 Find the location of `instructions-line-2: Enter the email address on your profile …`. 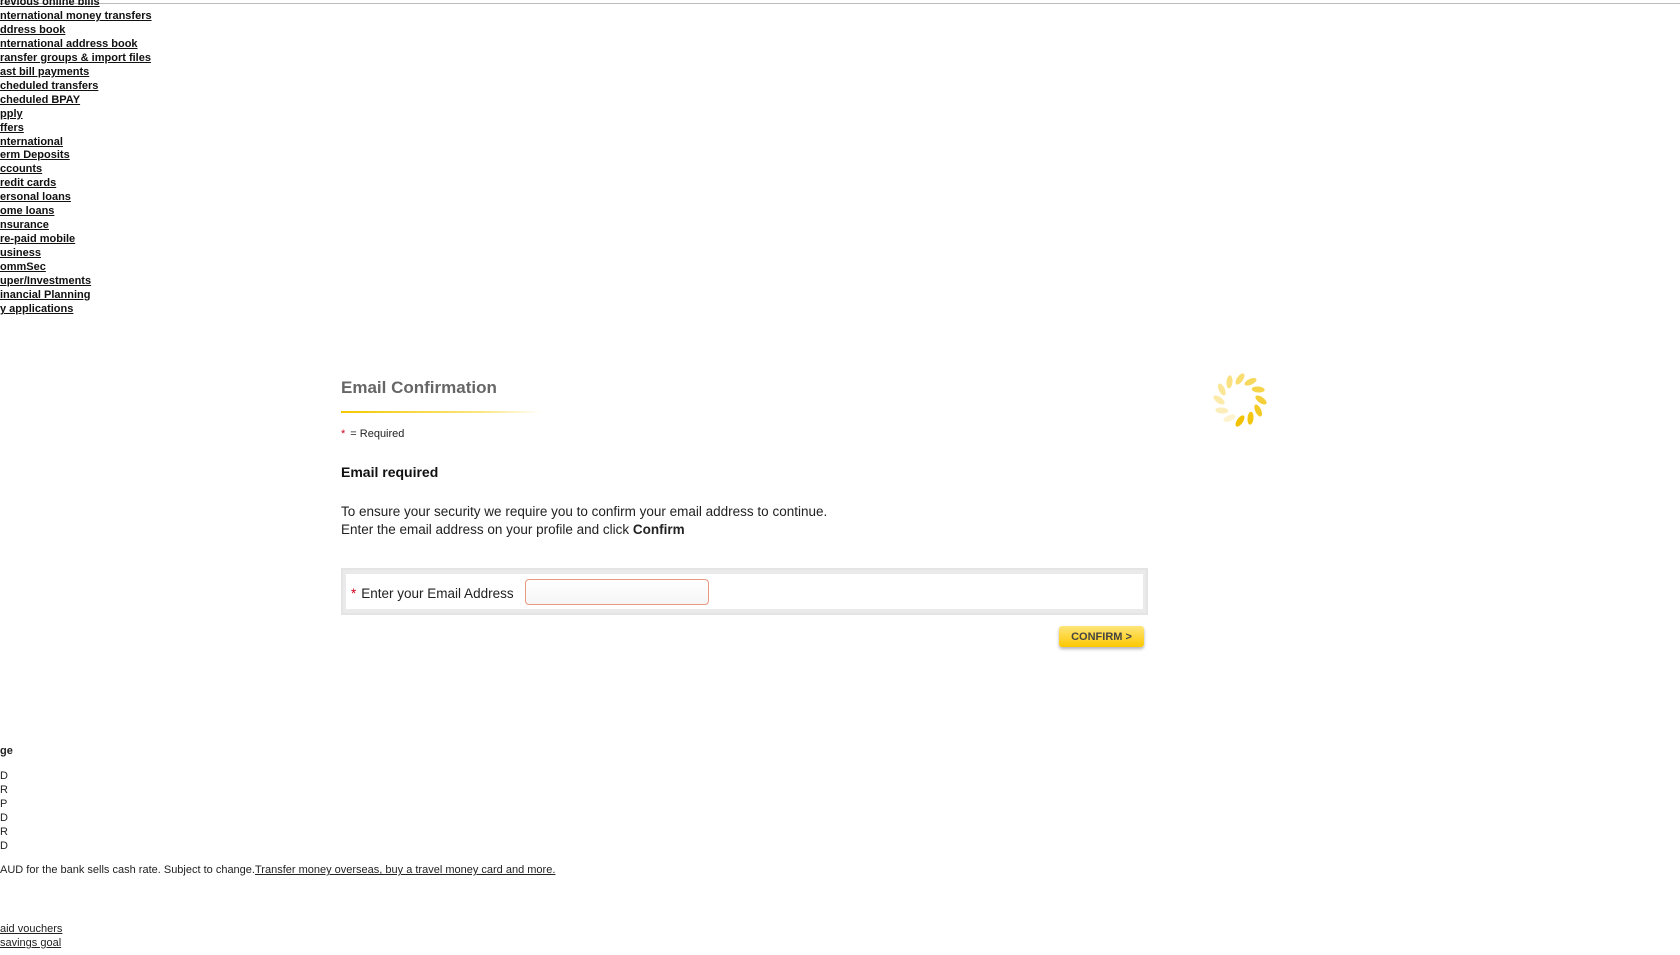

instructions-line-2: Enter the email address on your profile … is located at coordinates (584, 530).